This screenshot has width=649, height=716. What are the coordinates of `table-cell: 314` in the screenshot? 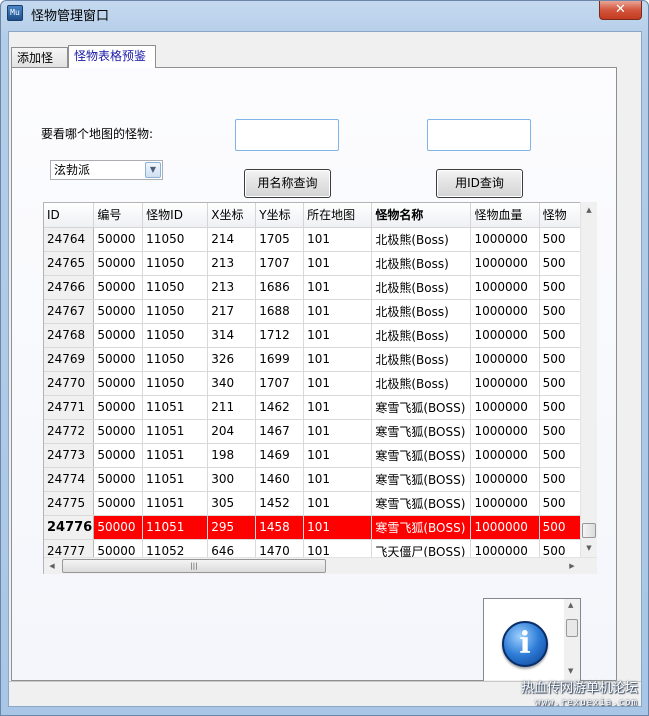 It's located at (232, 335).